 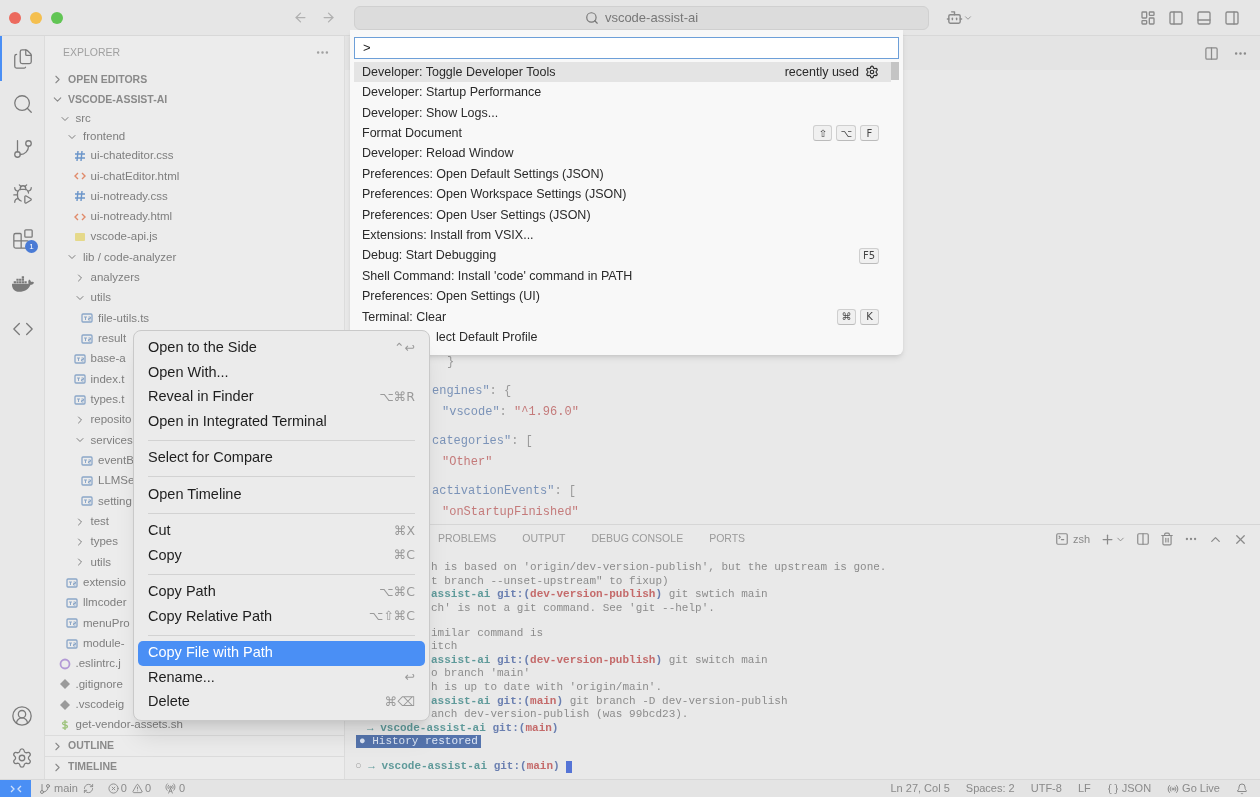 What do you see at coordinates (481, 674) in the screenshot?
I see `terminal-line: o branch 'main'` at bounding box center [481, 674].